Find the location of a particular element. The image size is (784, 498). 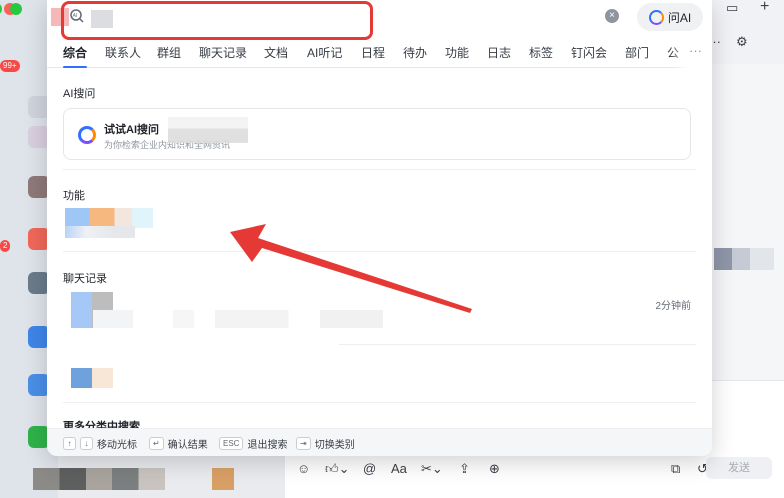

tab-ai-notes: AI听记 is located at coordinates (324, 56).